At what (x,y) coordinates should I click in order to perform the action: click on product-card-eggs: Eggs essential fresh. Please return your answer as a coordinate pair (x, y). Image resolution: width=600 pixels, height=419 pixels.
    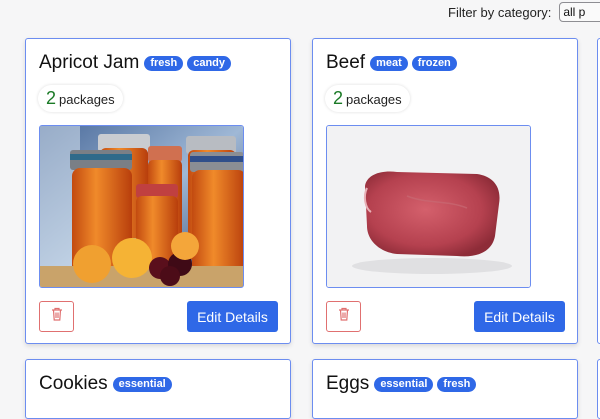
    Looking at the image, I should click on (445, 389).